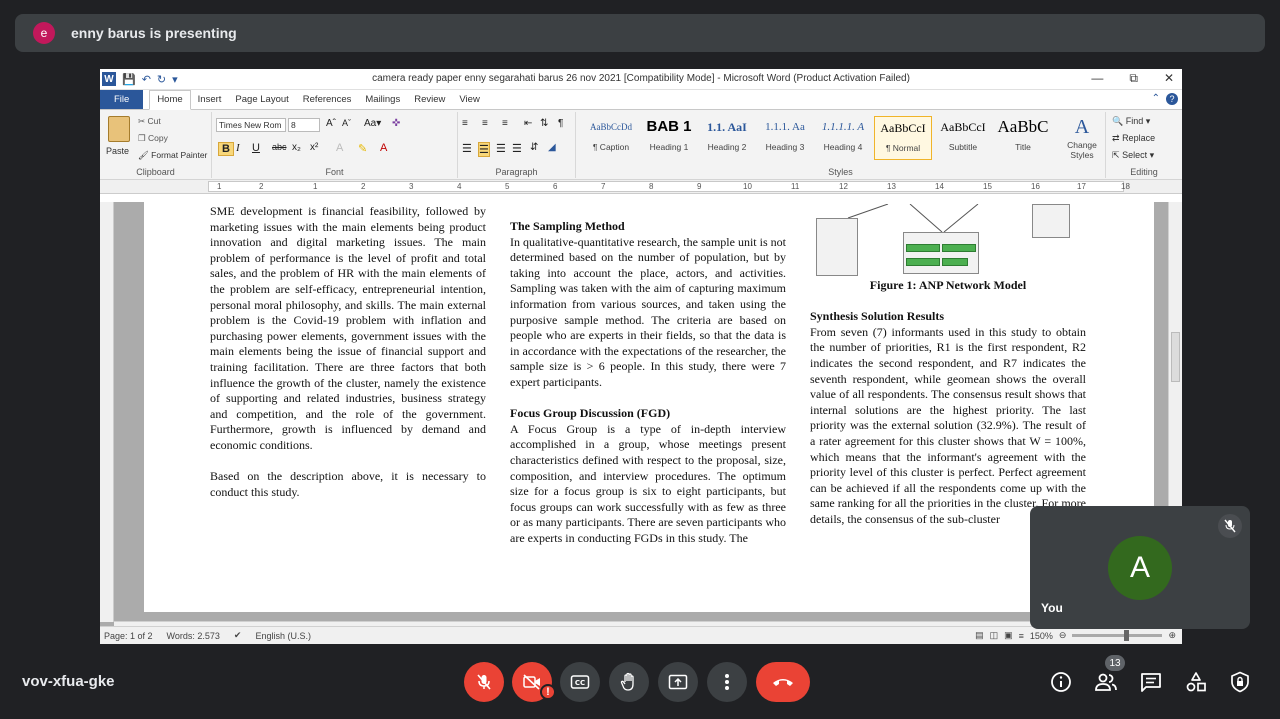 The height and width of the screenshot is (719, 1280). What do you see at coordinates (372, 123) in the screenshot?
I see `change-case-icon: Aa▾` at bounding box center [372, 123].